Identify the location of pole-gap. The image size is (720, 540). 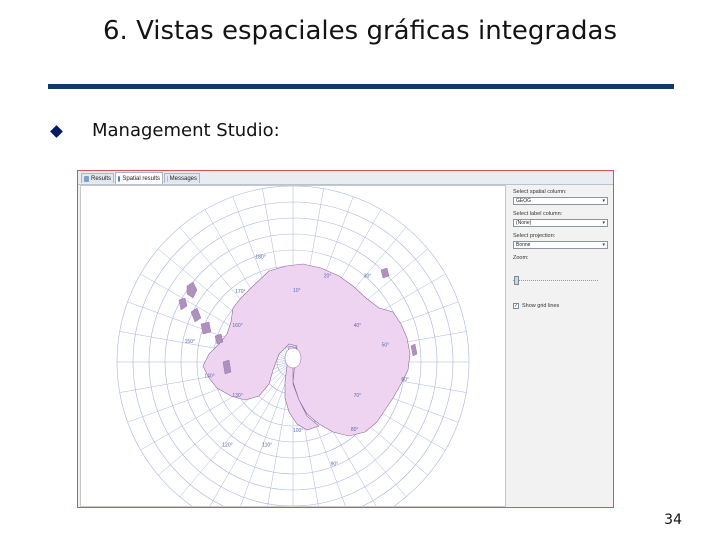
(293, 358).